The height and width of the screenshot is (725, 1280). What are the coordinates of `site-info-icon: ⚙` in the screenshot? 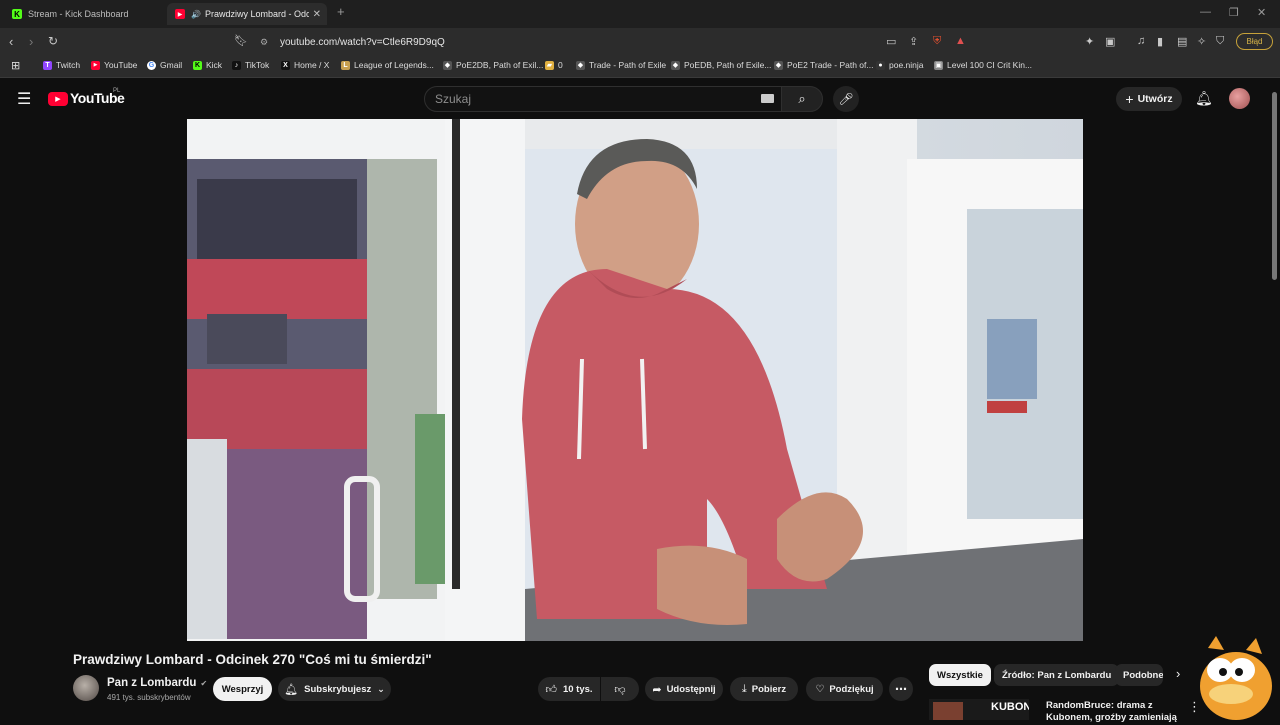 It's located at (264, 42).